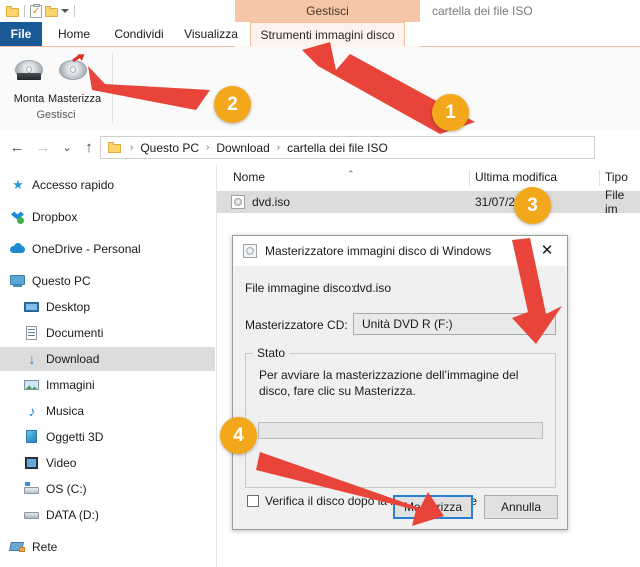 The height and width of the screenshot is (567, 640). Describe the element at coordinates (296, 325) in the screenshot. I see `burner-label: Masterizzatore CD:` at that location.